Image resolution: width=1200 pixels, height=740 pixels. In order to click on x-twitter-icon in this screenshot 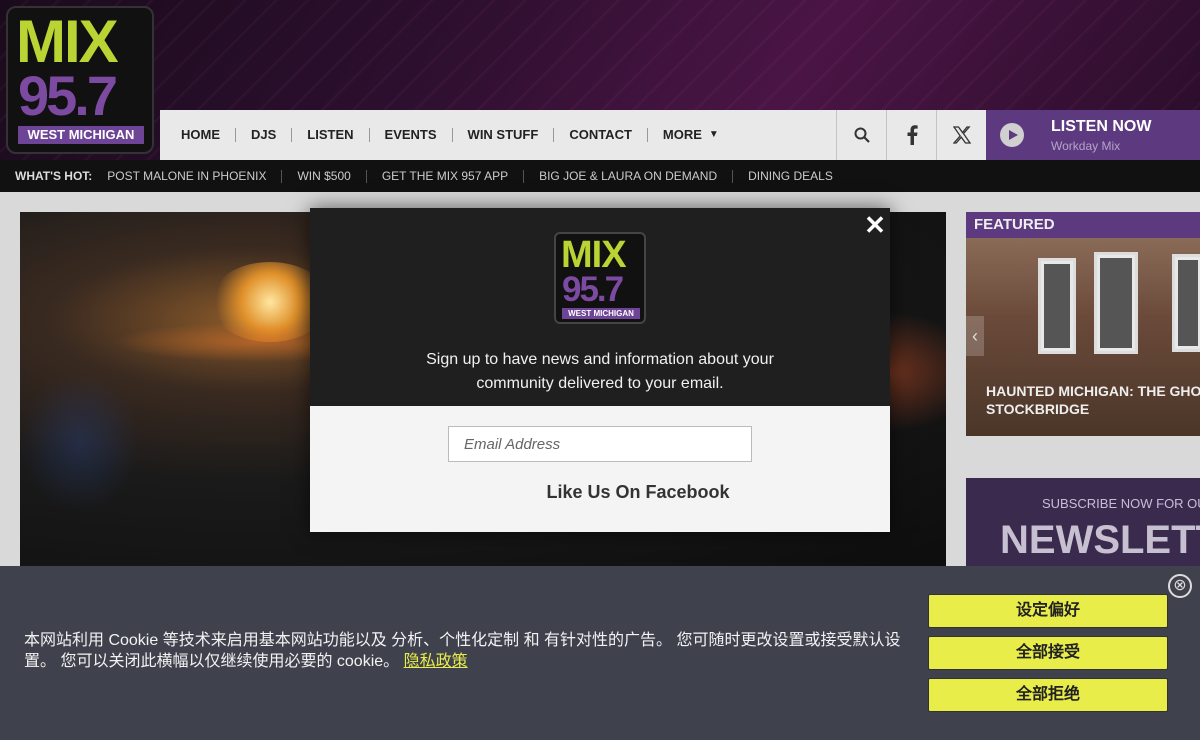, I will do `click(961, 135)`.